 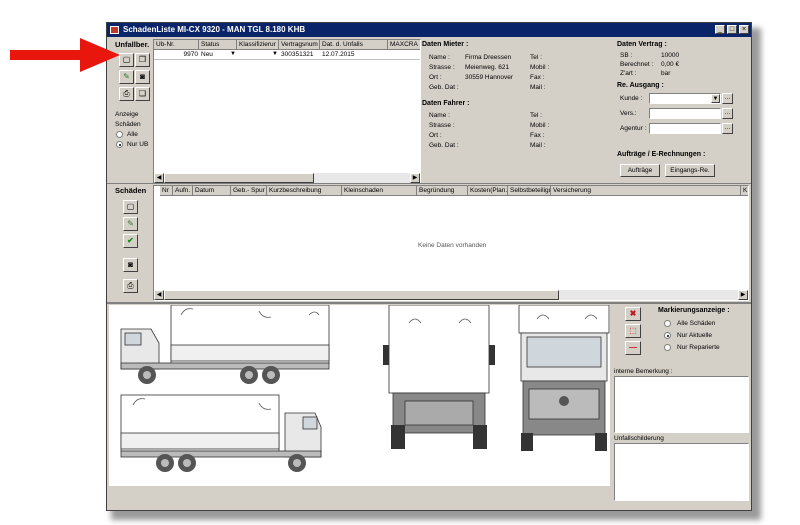 I want to click on markierung-aktuelle-radio, so click(x=667, y=335).